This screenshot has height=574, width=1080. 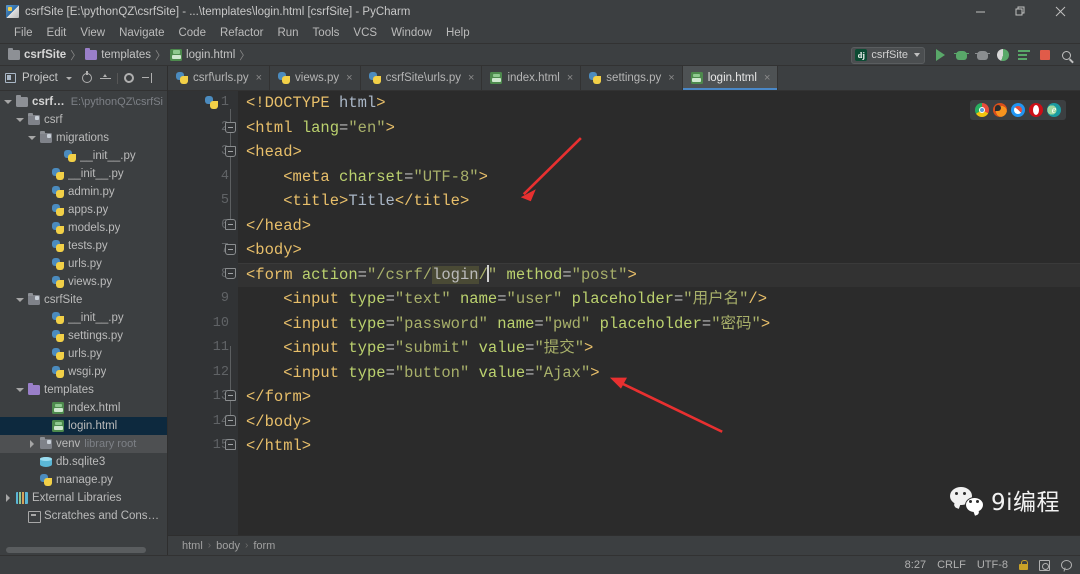 I want to click on safari-icon, so click(x=1018, y=110).